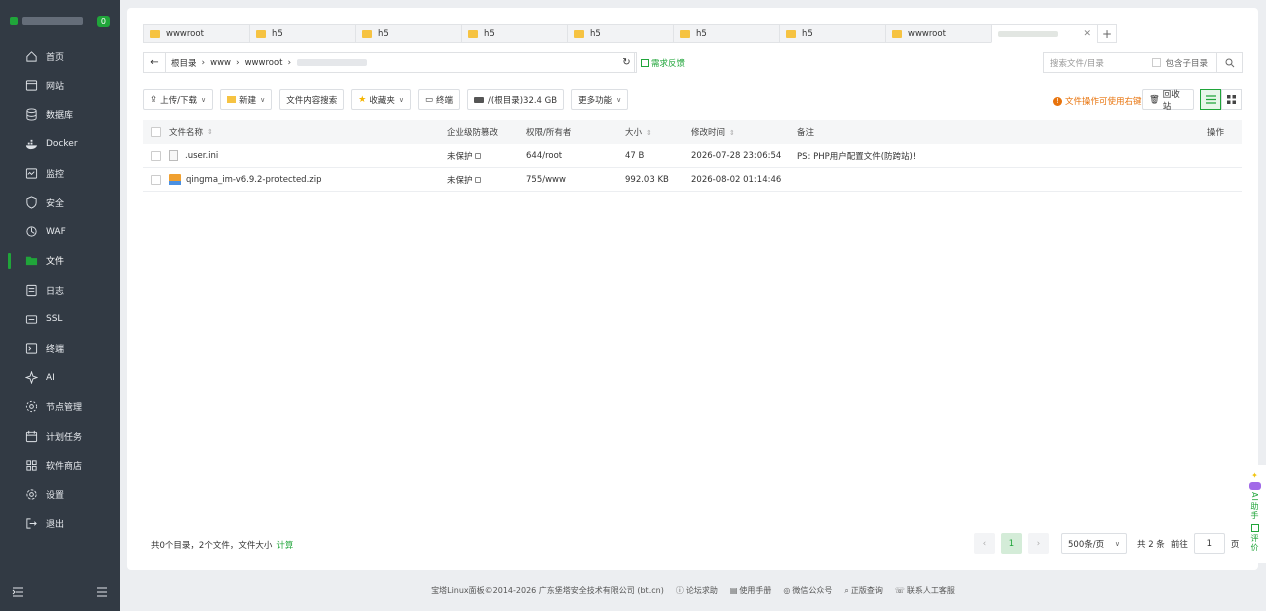  I want to click on breadcrumb-root: 根目录, so click(184, 63).